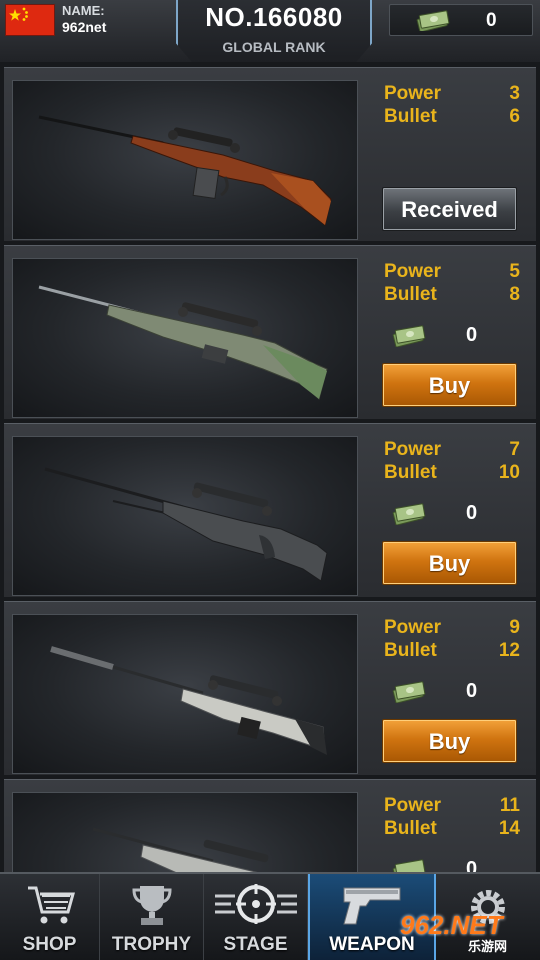 The width and height of the screenshot is (540, 960). Describe the element at coordinates (514, 271) in the screenshot. I see `power-value: 5` at that location.